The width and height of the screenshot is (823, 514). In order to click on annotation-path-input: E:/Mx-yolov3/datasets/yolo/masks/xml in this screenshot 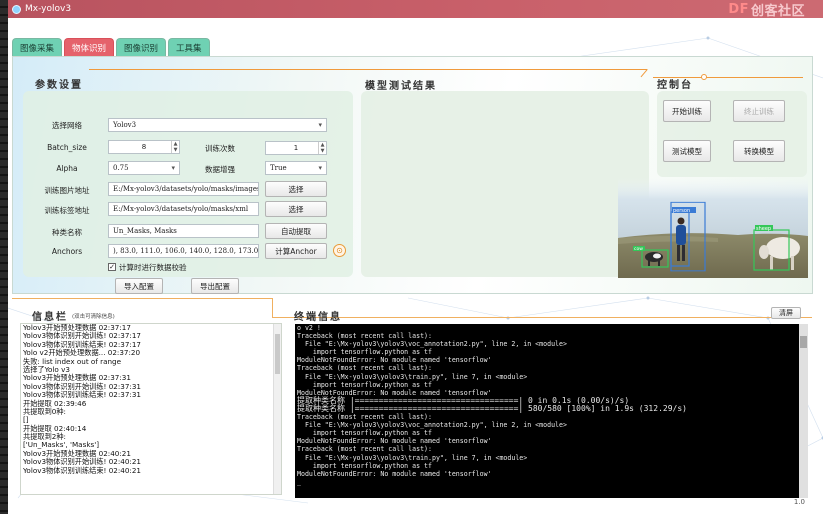, I will do `click(183, 209)`.